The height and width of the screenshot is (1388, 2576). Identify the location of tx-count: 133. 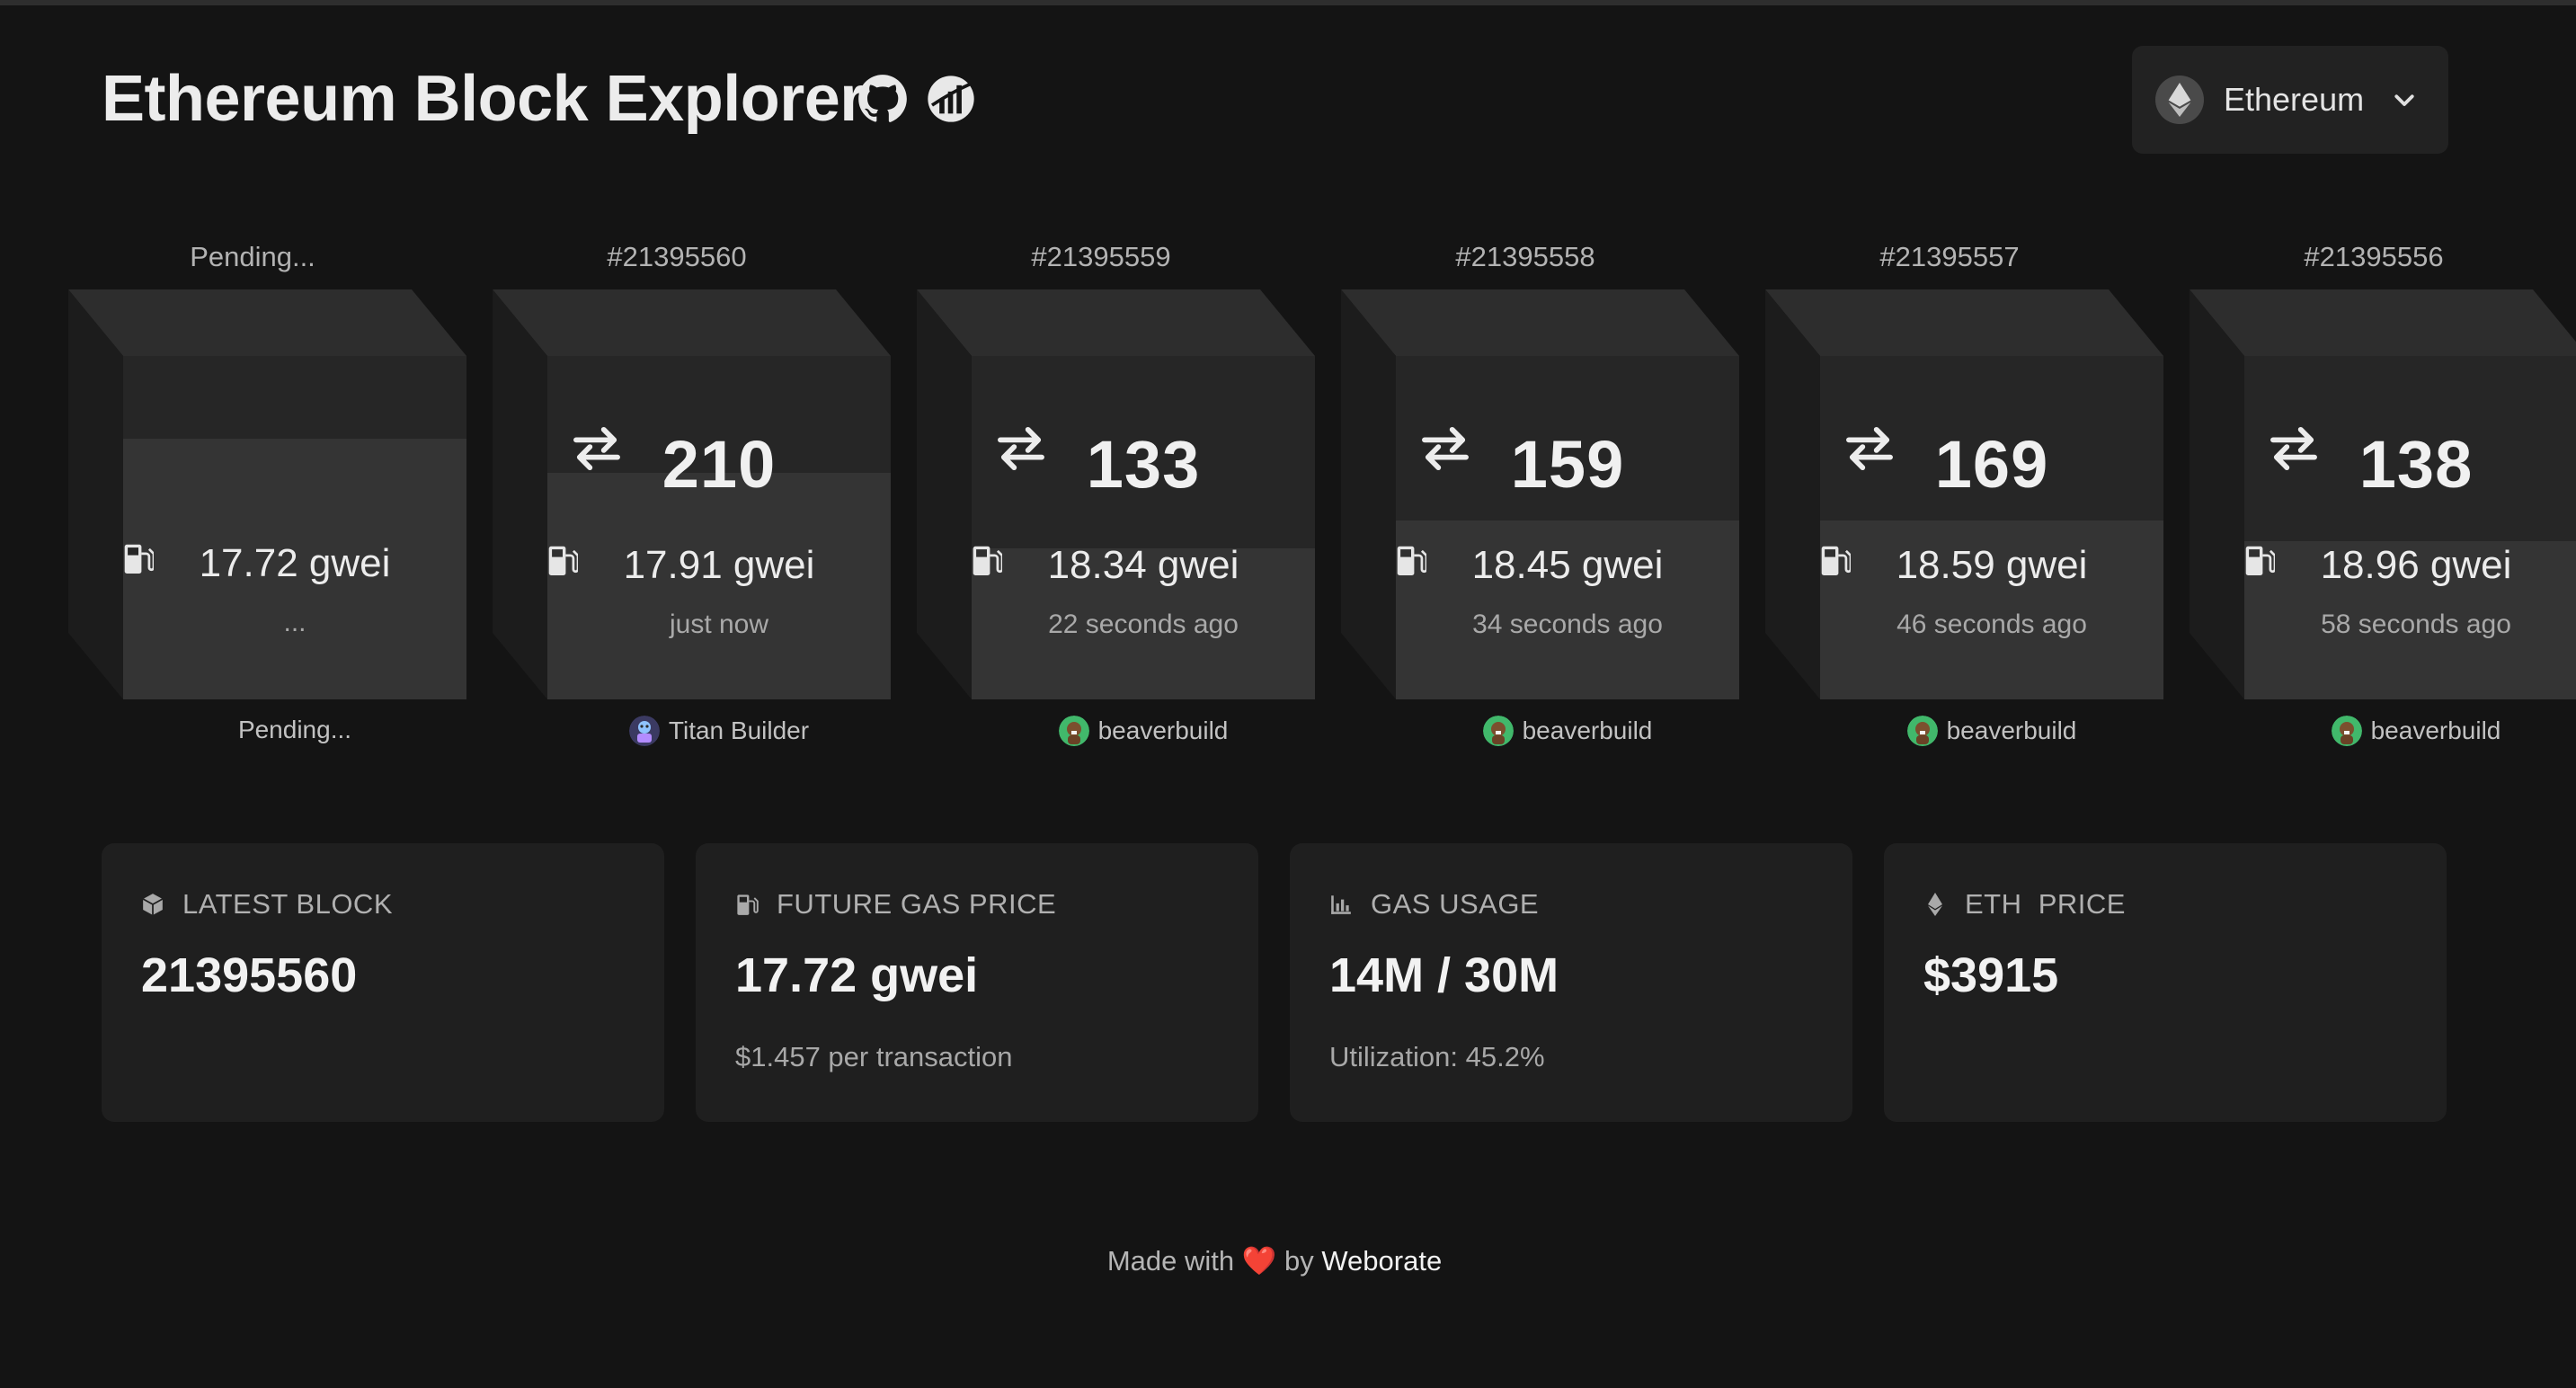
(1143, 464).